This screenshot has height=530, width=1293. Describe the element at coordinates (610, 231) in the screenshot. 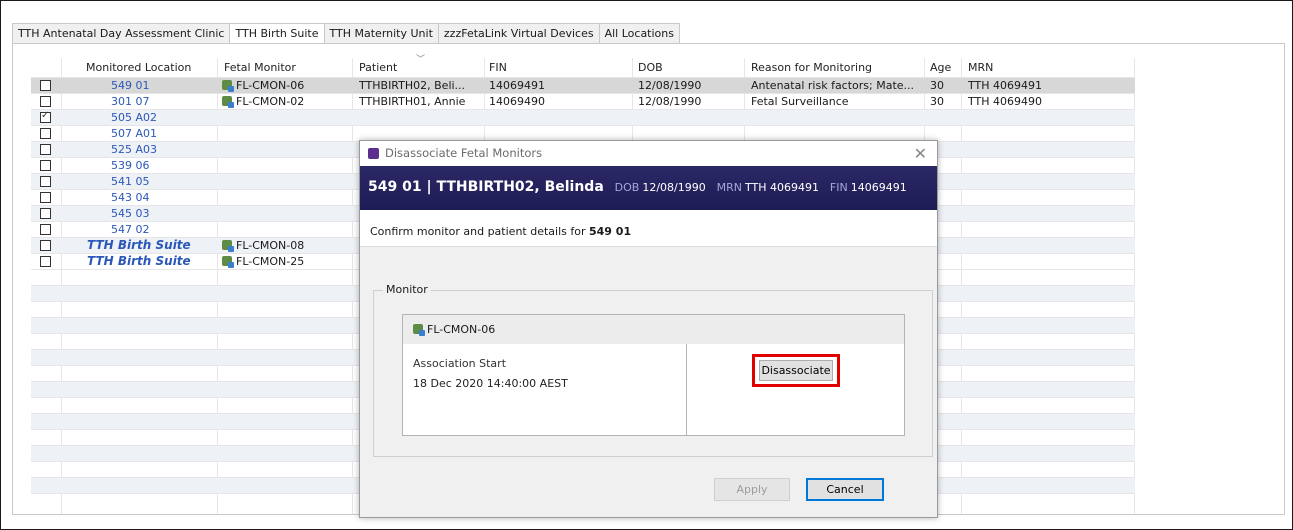

I see `confirm-location: 549 01` at that location.